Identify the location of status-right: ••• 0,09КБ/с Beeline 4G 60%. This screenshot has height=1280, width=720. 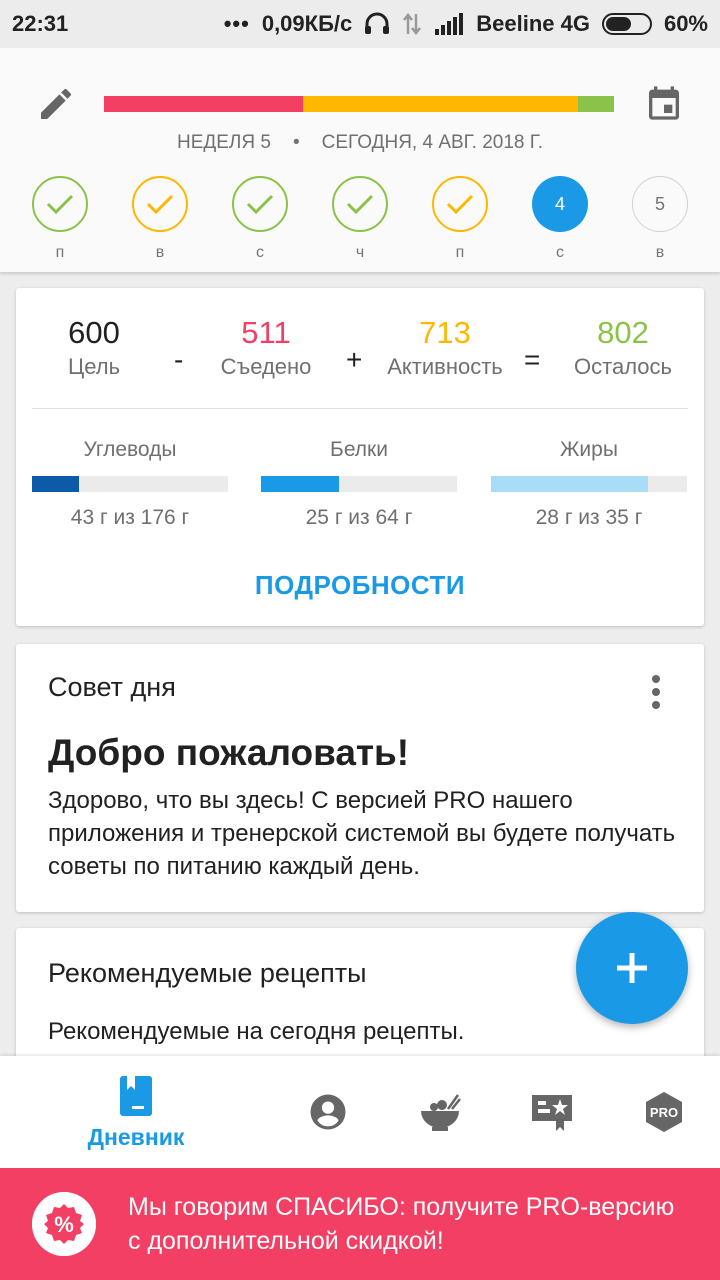
(466, 24).